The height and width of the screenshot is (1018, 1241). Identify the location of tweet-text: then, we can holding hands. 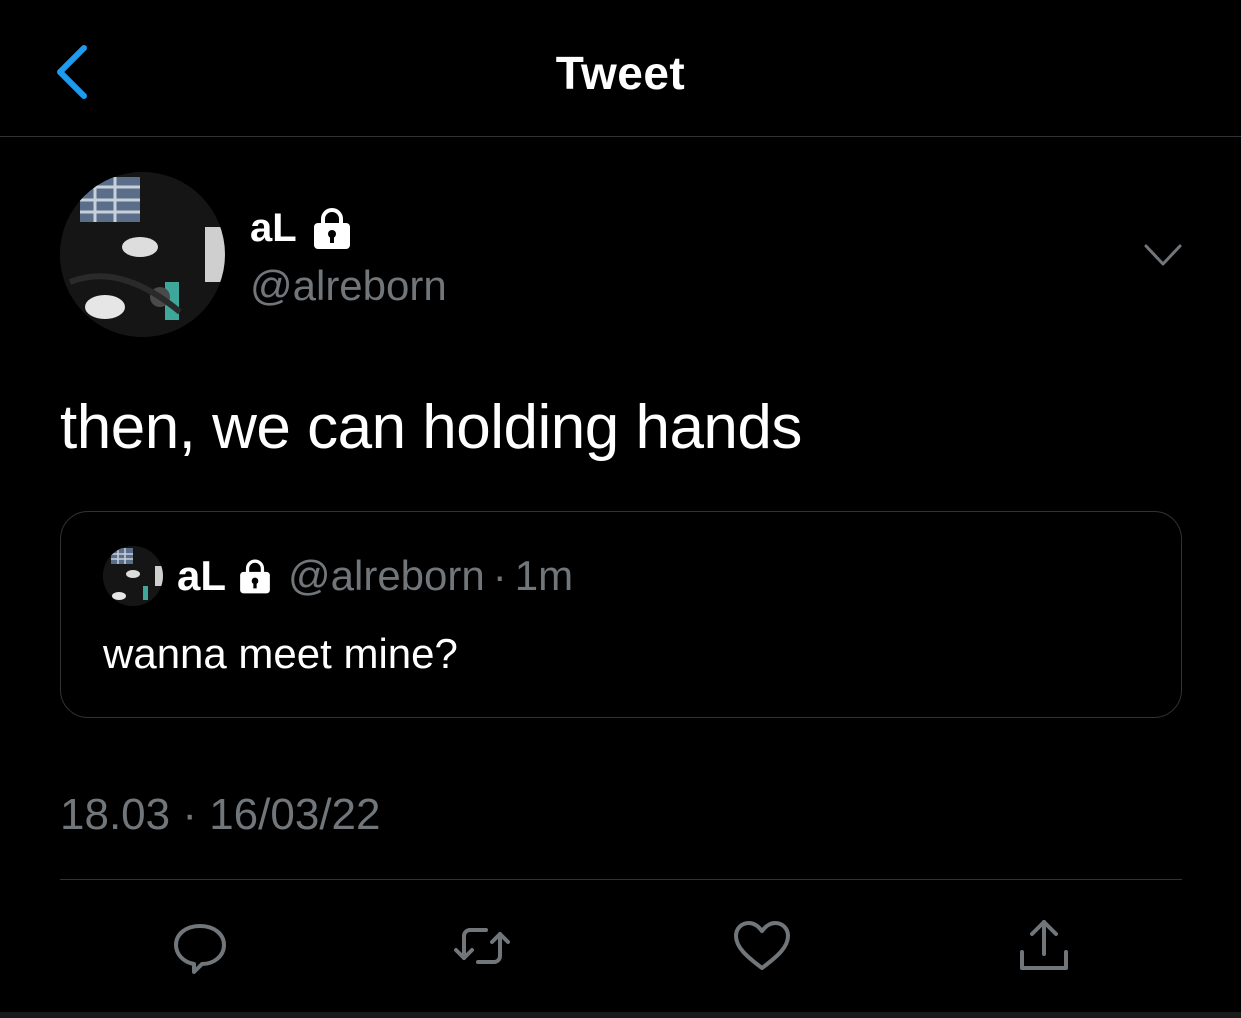
(431, 427).